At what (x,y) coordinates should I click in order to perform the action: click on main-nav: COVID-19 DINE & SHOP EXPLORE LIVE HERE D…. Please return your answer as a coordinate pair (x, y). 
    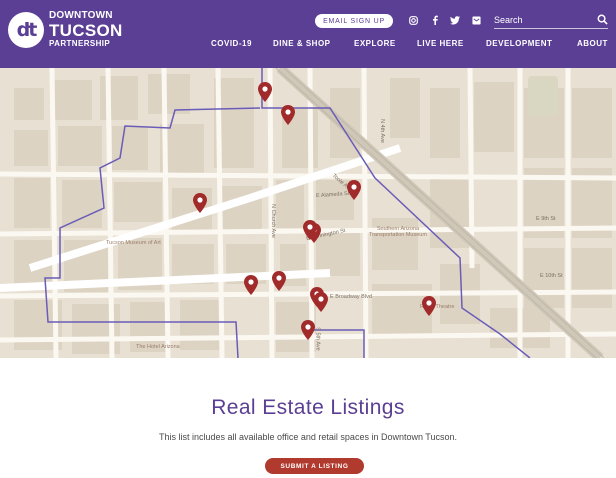
    Looking at the image, I should click on (308, 46).